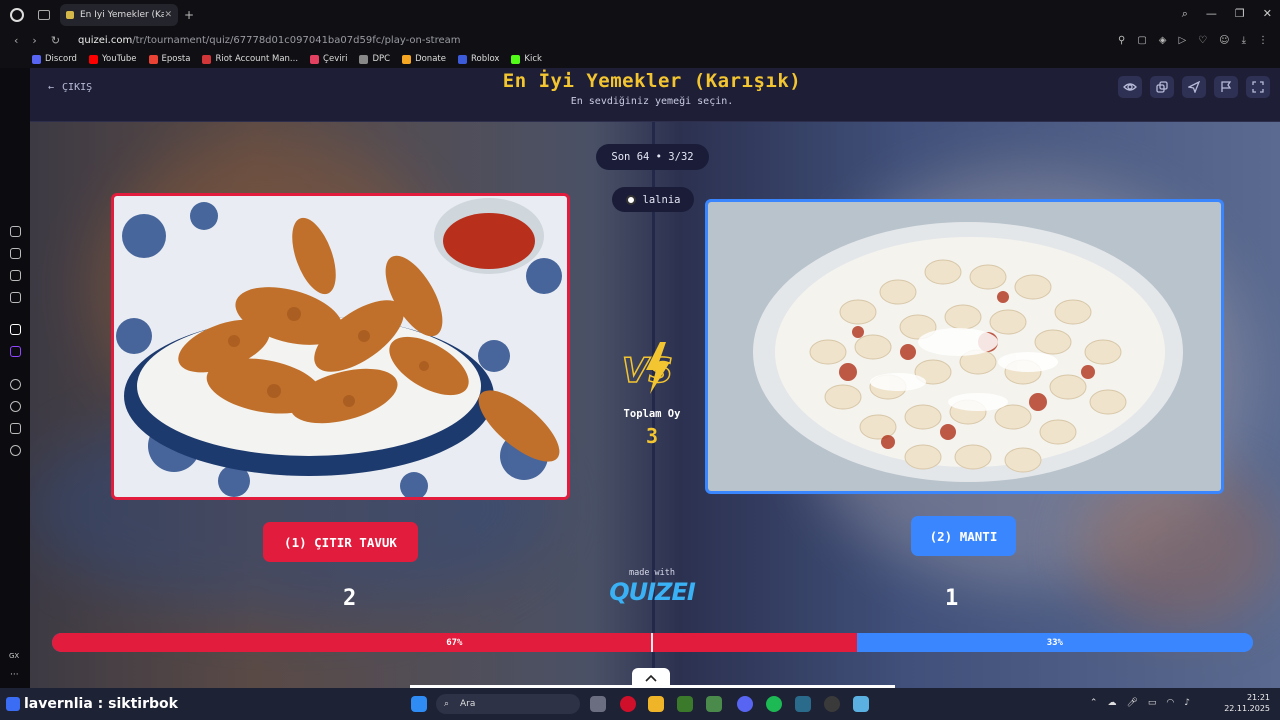  Describe the element at coordinates (1244, 40) in the screenshot. I see `download-icon: ⤓` at that location.